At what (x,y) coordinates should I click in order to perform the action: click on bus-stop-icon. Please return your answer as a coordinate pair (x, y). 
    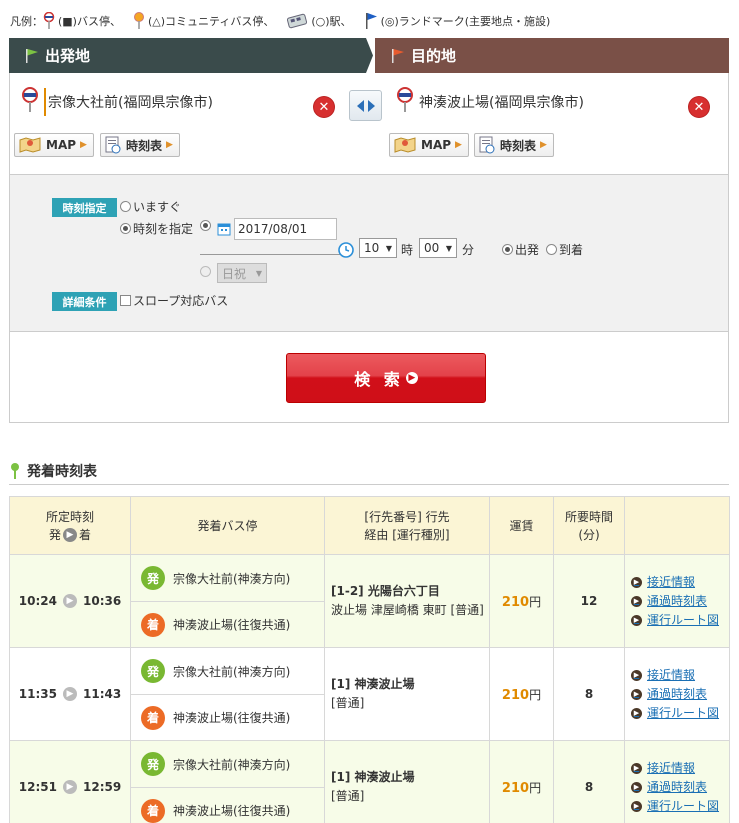
    Looking at the image, I should click on (405, 102).